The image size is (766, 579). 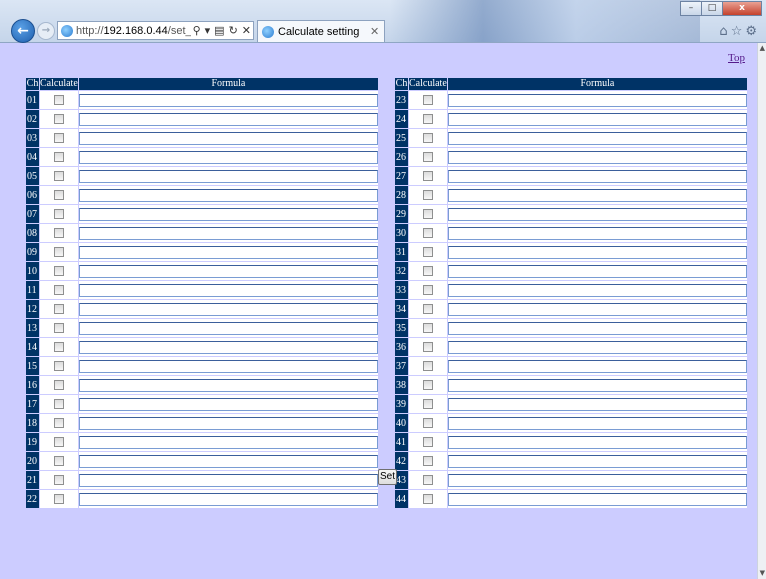 What do you see at coordinates (761, 311) in the screenshot?
I see `vertical-scrollbar` at bounding box center [761, 311].